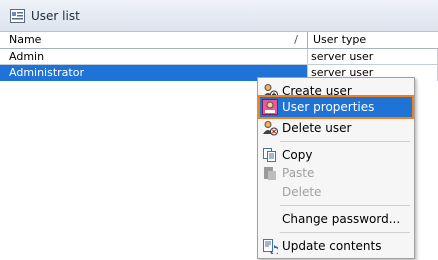 Image resolution: width=438 pixels, height=260 pixels. I want to click on cell-user-type: server user, so click(373, 57).